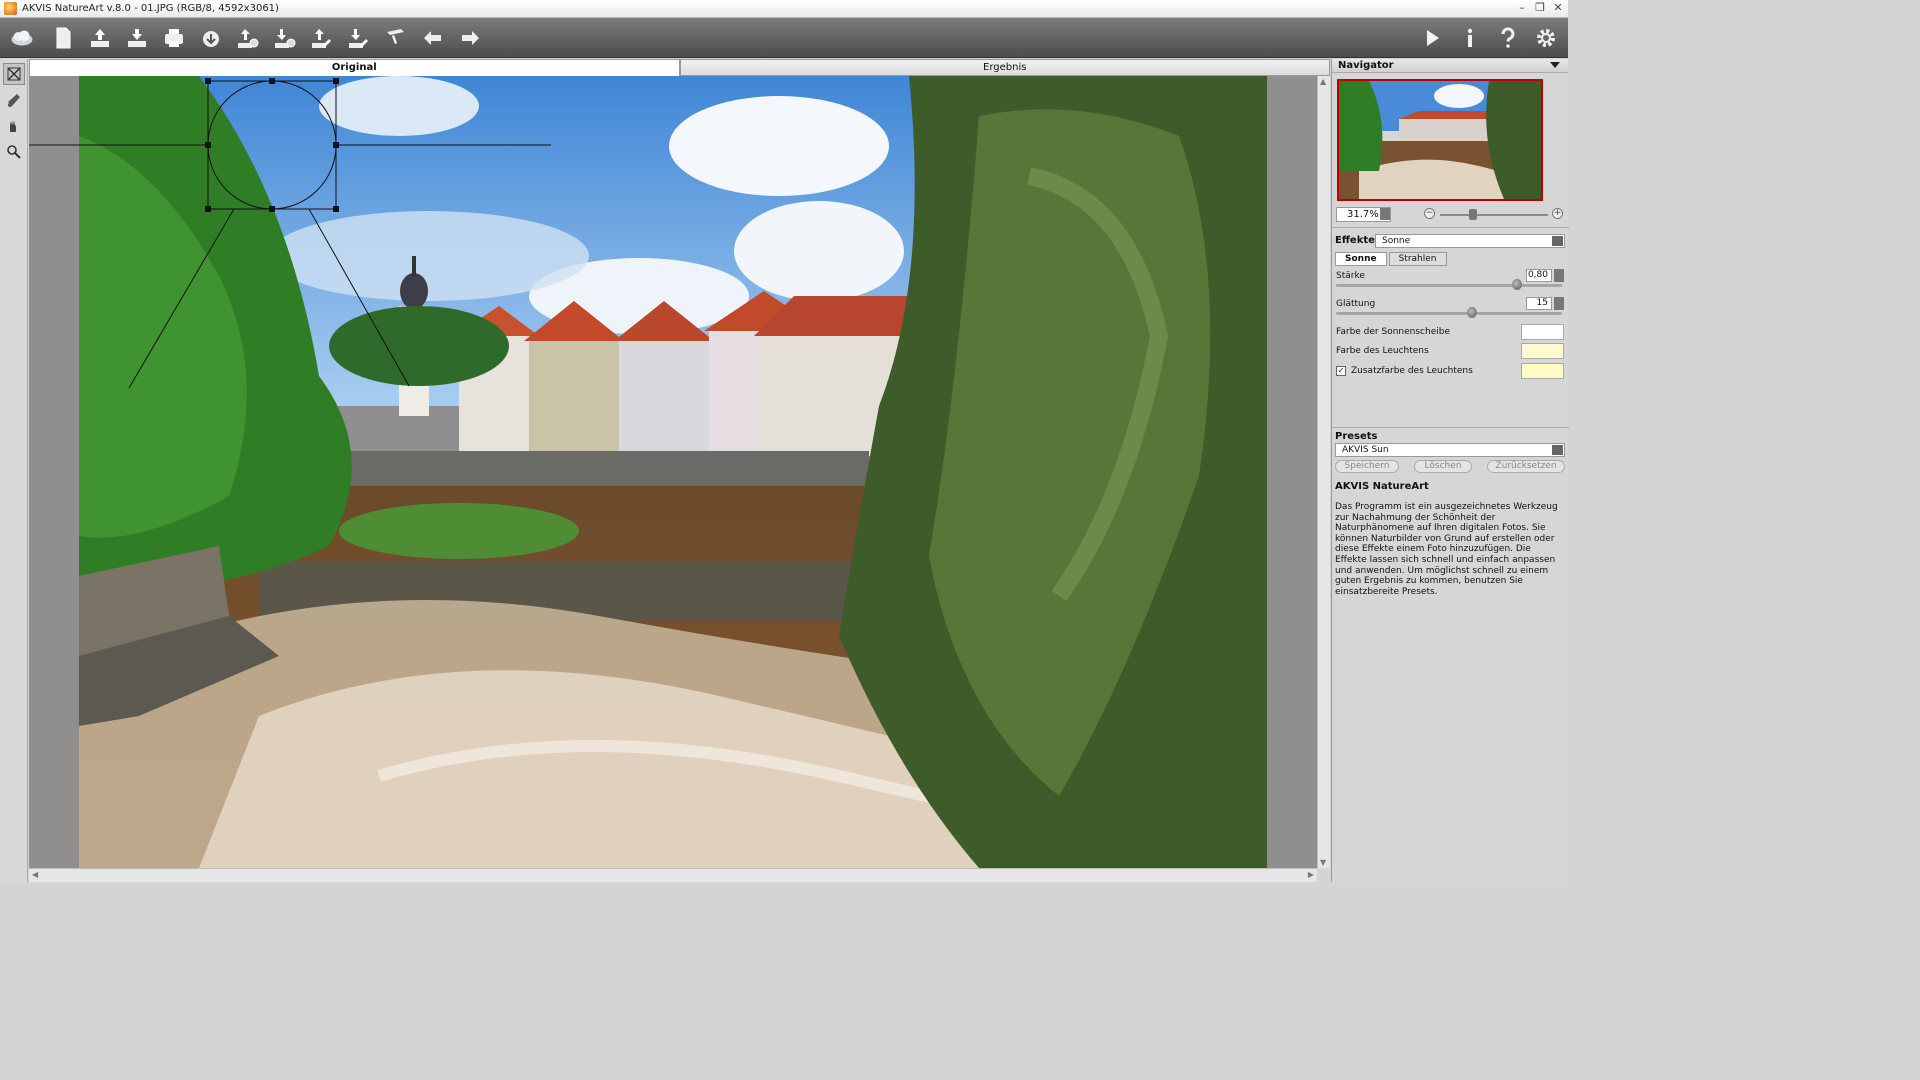 The image size is (1920, 1080). I want to click on leuchtens-color-swatch, so click(1542, 351).